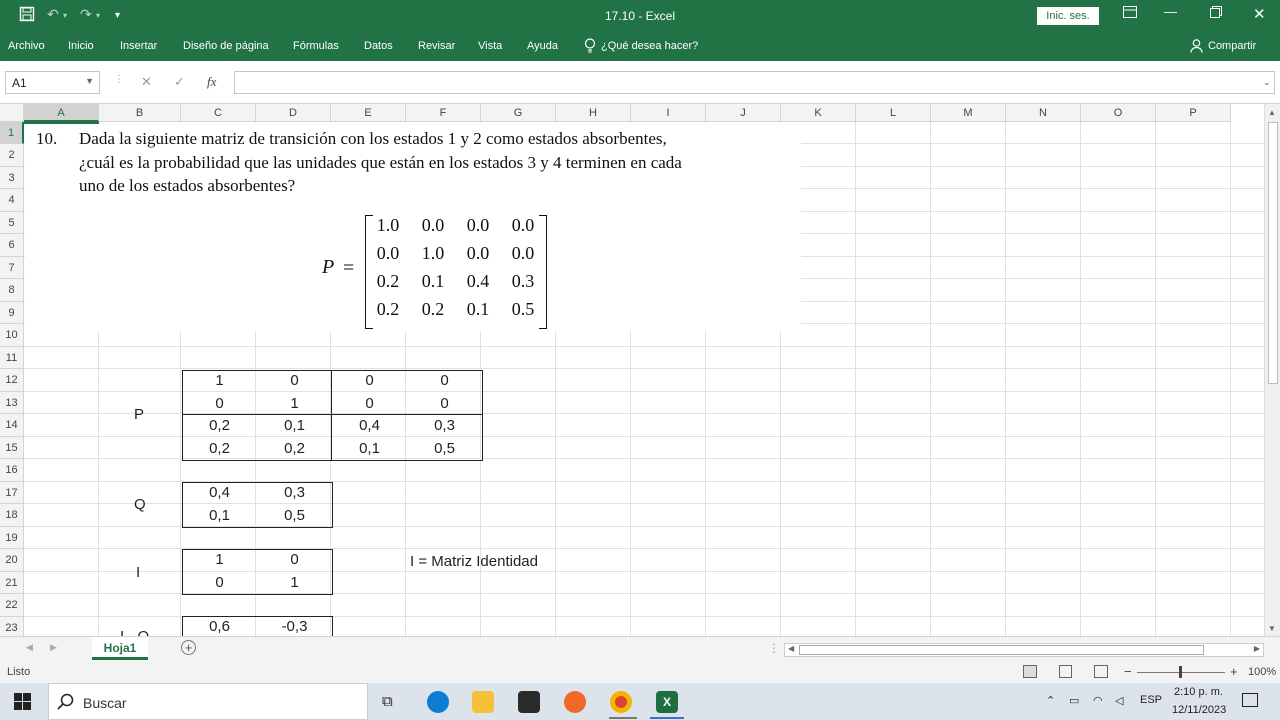 The image size is (1280, 720). I want to click on p-matrix-cell: 0,4, so click(369, 426).